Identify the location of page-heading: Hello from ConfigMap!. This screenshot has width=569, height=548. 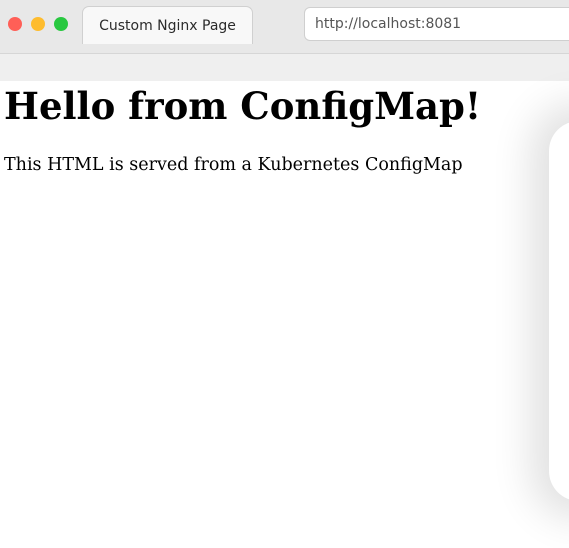
(243, 106).